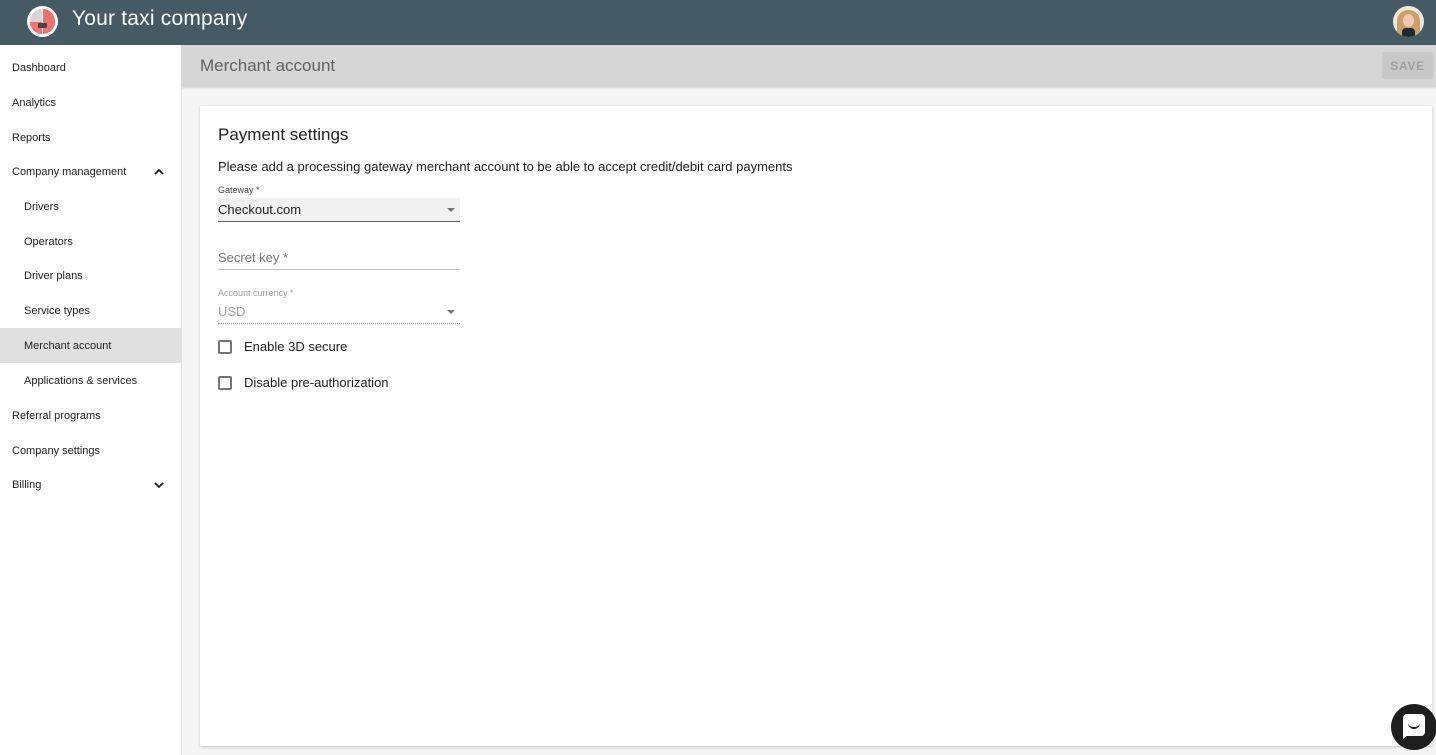  I want to click on sidebar-item-merchant-account: Merchant account, so click(91, 345).